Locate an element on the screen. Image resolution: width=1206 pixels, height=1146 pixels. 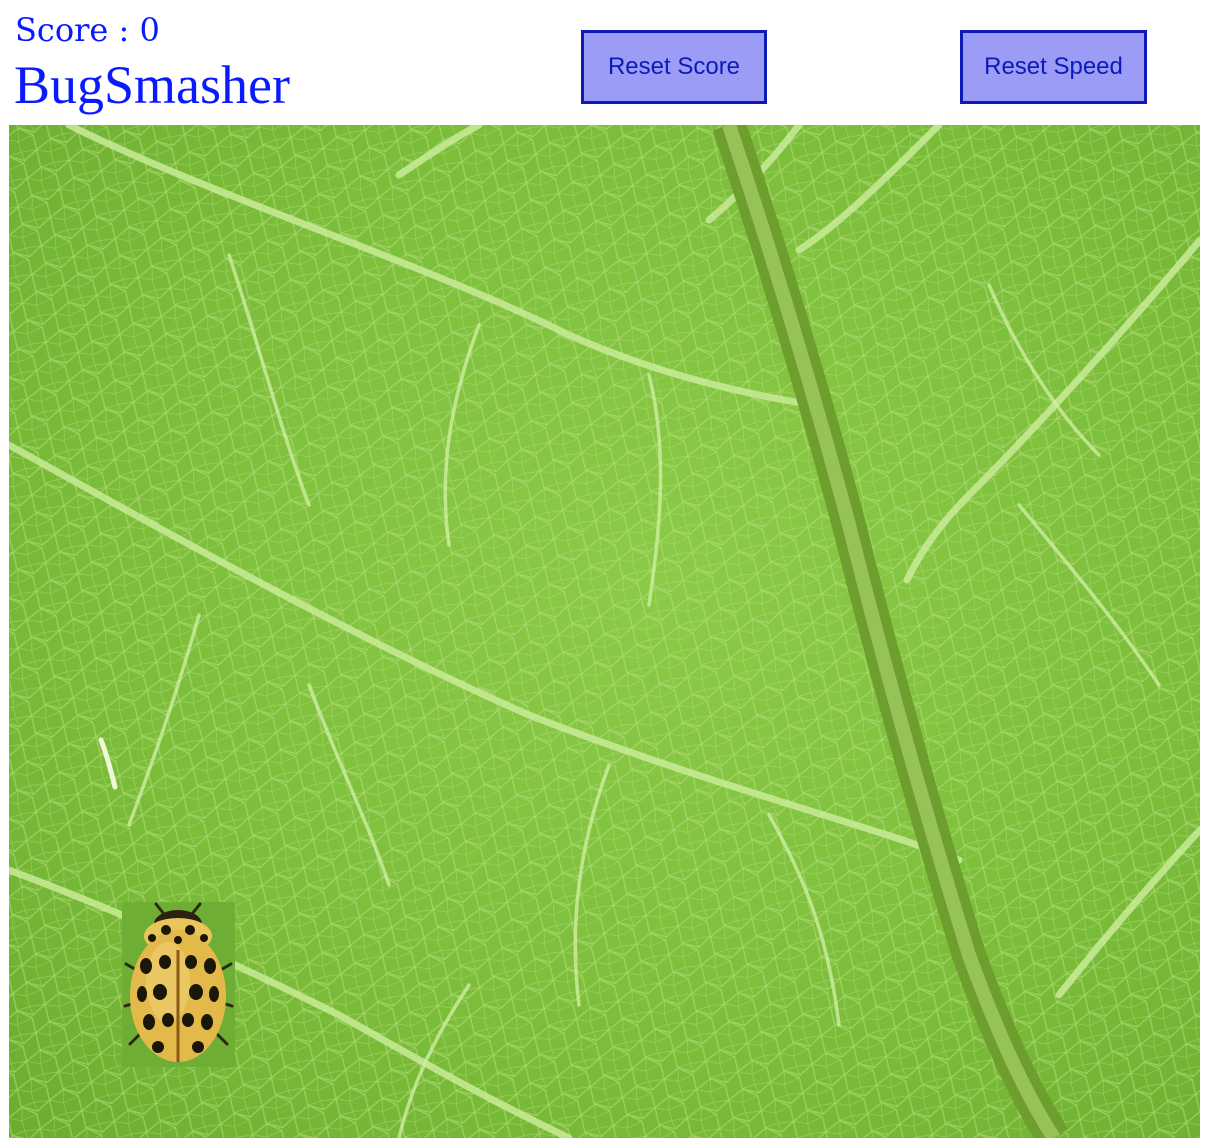
game-title: BugSmasher is located at coordinates (152, 85).